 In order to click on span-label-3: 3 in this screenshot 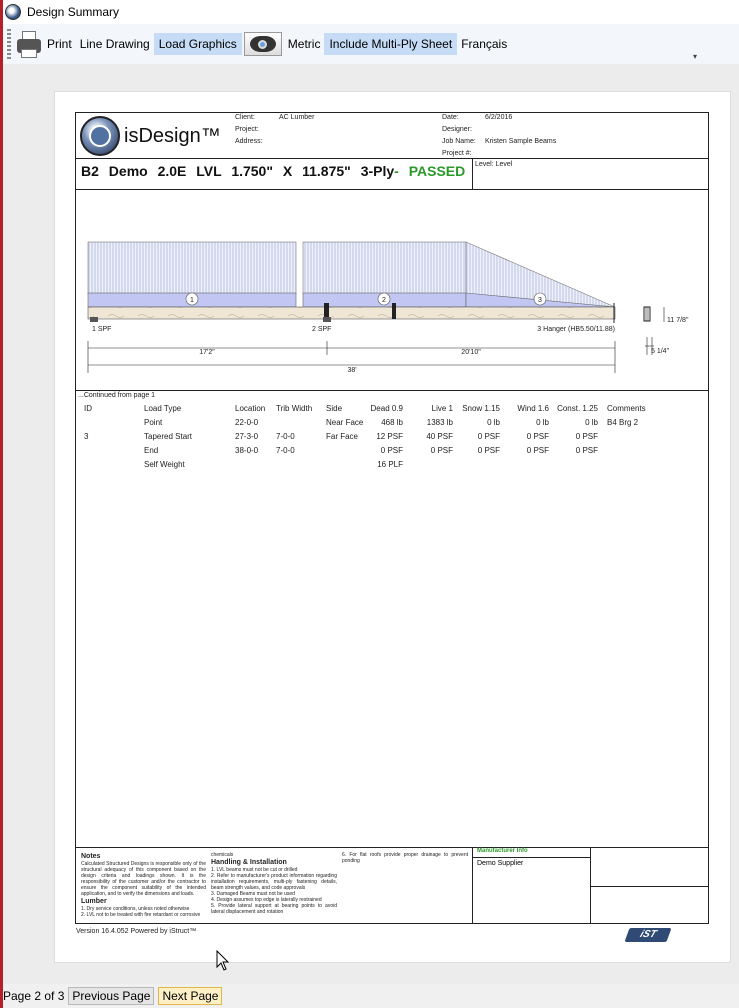, I will do `click(540, 300)`.